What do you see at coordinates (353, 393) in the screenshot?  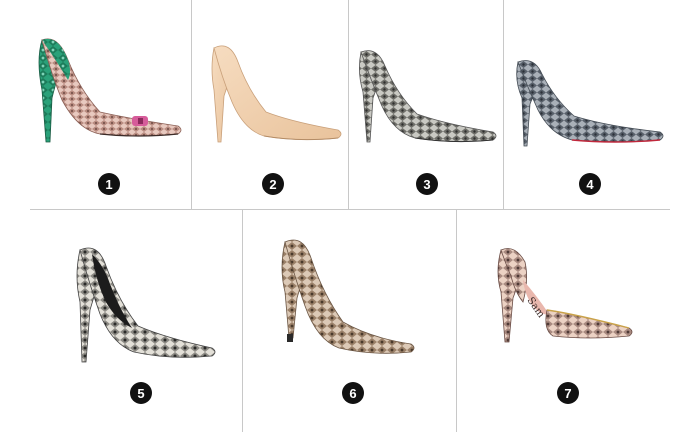 I see `item-number-badge: 6` at bounding box center [353, 393].